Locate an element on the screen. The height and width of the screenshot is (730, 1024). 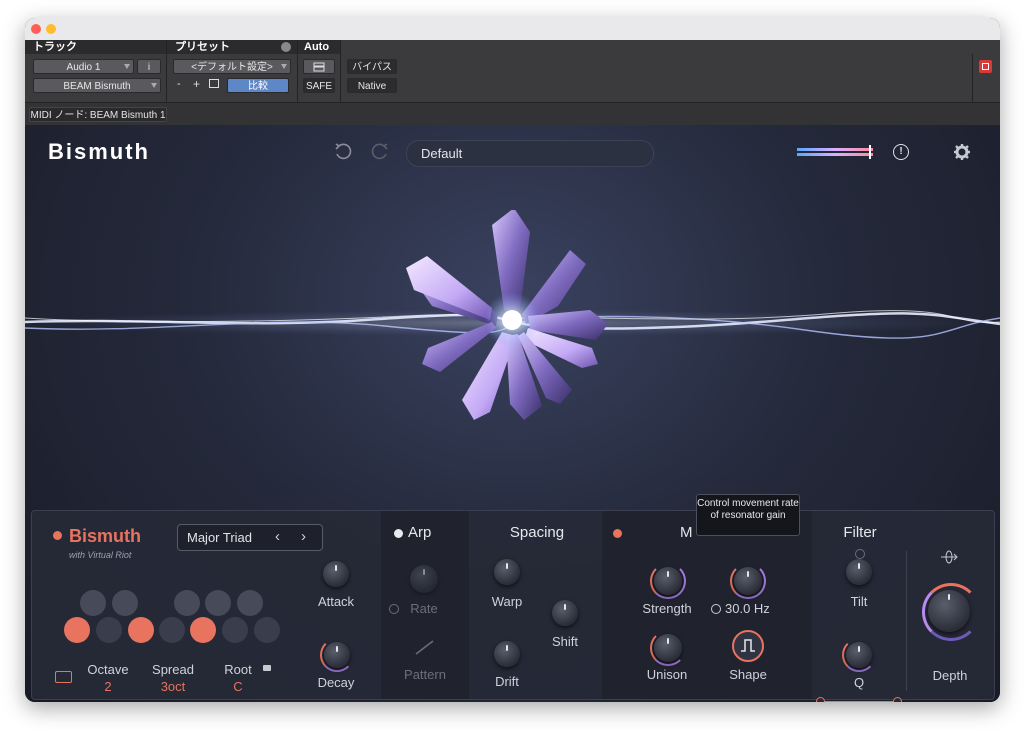
chord-selector: Major Triad ‹ › is located at coordinates (250, 537).